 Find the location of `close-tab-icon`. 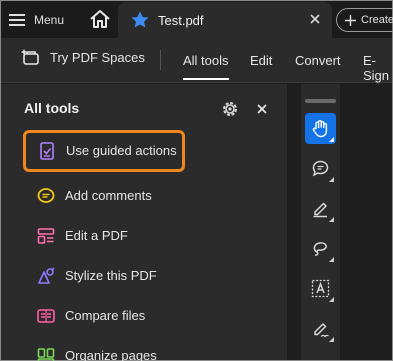

close-tab-icon is located at coordinates (315, 19).